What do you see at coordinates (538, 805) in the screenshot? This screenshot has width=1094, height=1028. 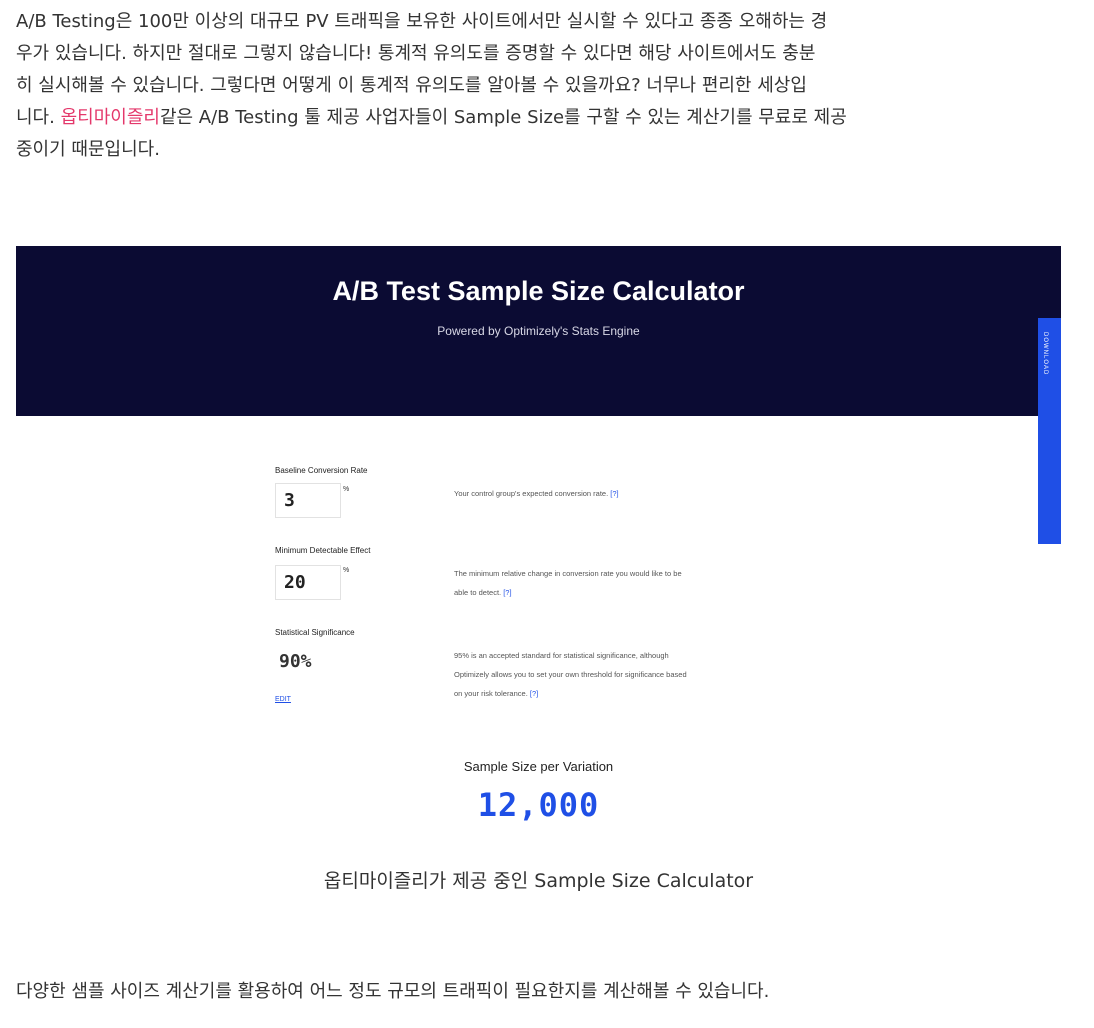 I see `sample-size-value: 12,000` at bounding box center [538, 805].